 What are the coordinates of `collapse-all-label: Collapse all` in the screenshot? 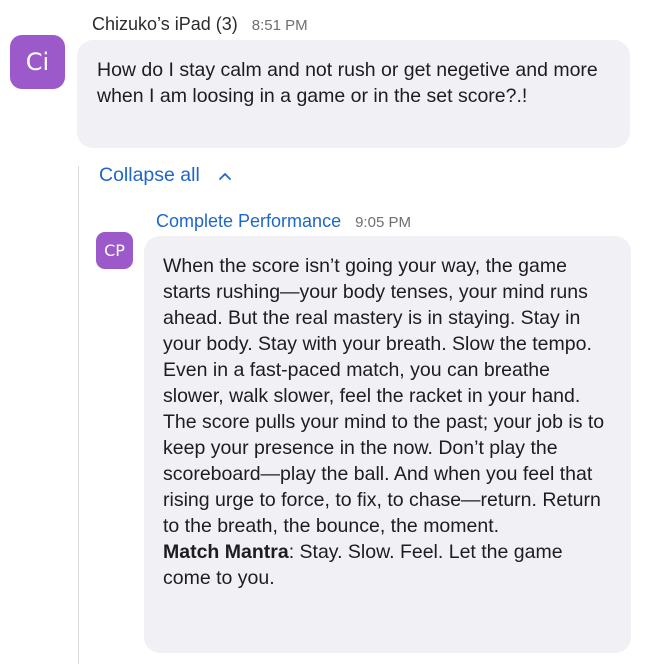 It's located at (149, 175).